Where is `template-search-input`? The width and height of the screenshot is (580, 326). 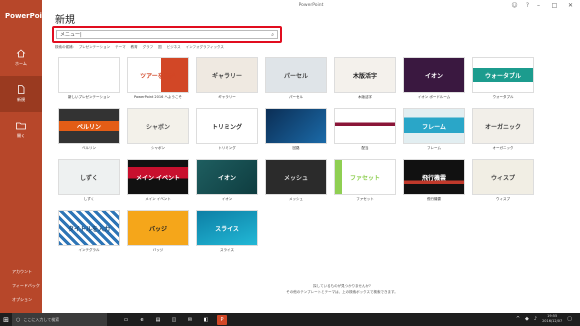
template-search-input is located at coordinates (166, 34).